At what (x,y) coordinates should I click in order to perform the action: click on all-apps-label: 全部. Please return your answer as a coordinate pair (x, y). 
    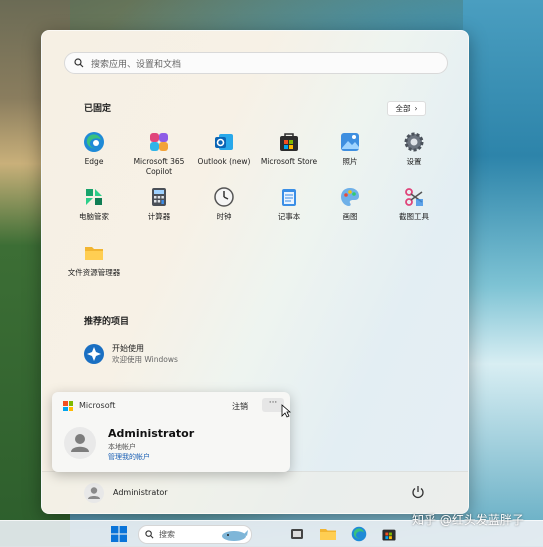
    Looking at the image, I should click on (403, 108).